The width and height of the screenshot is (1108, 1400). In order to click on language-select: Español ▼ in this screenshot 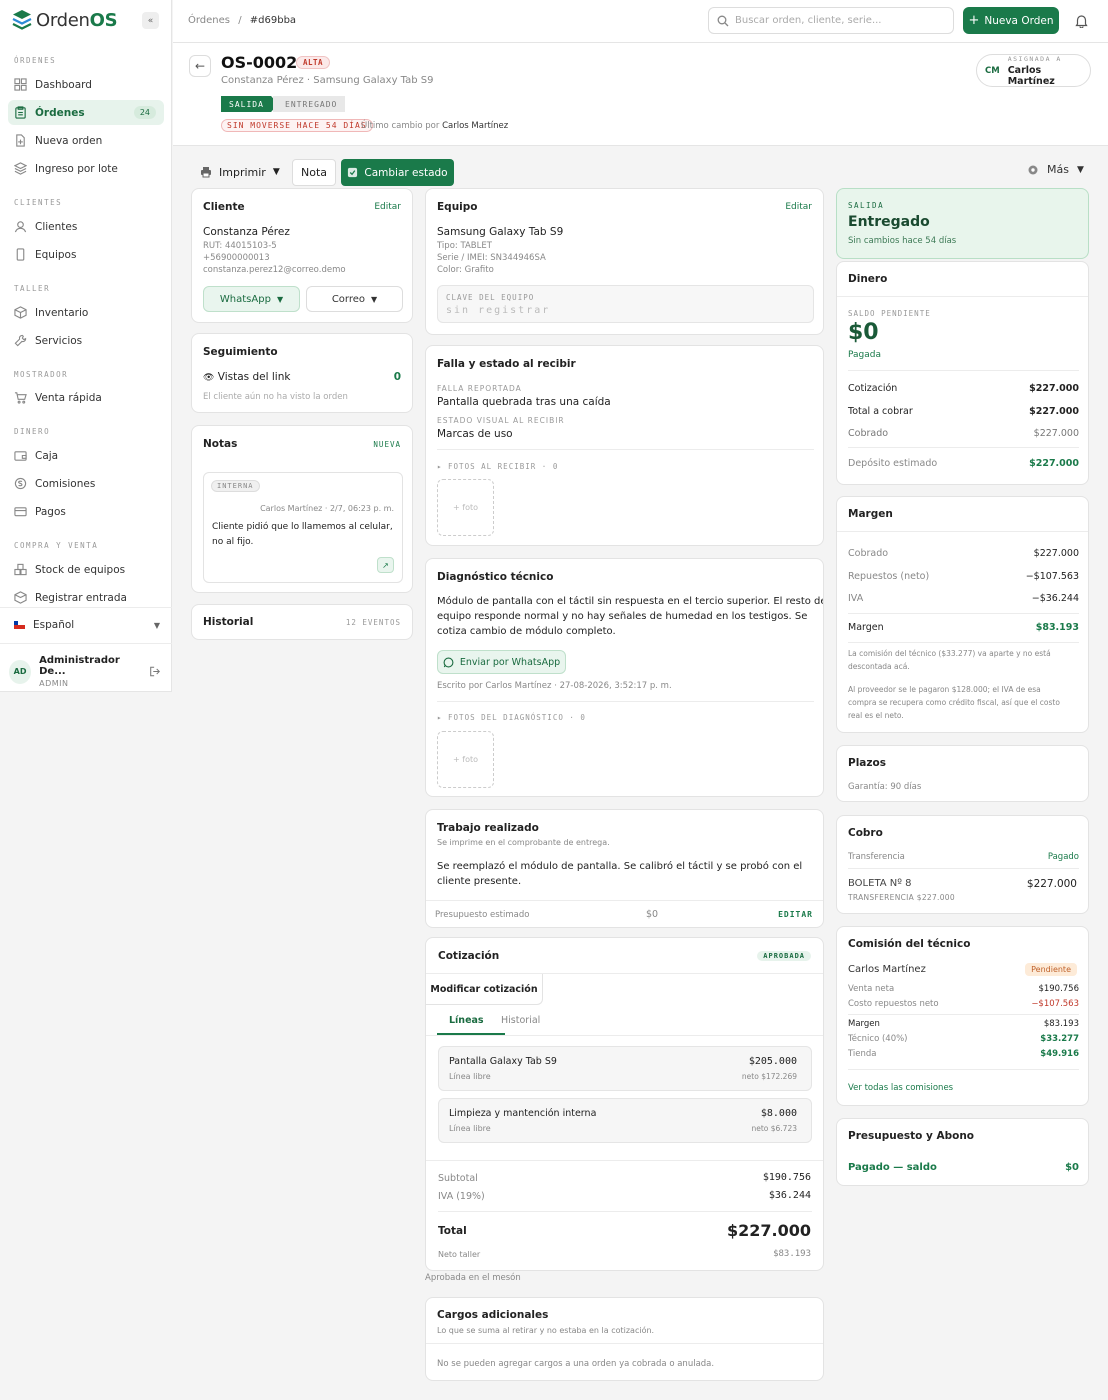, I will do `click(87, 625)`.